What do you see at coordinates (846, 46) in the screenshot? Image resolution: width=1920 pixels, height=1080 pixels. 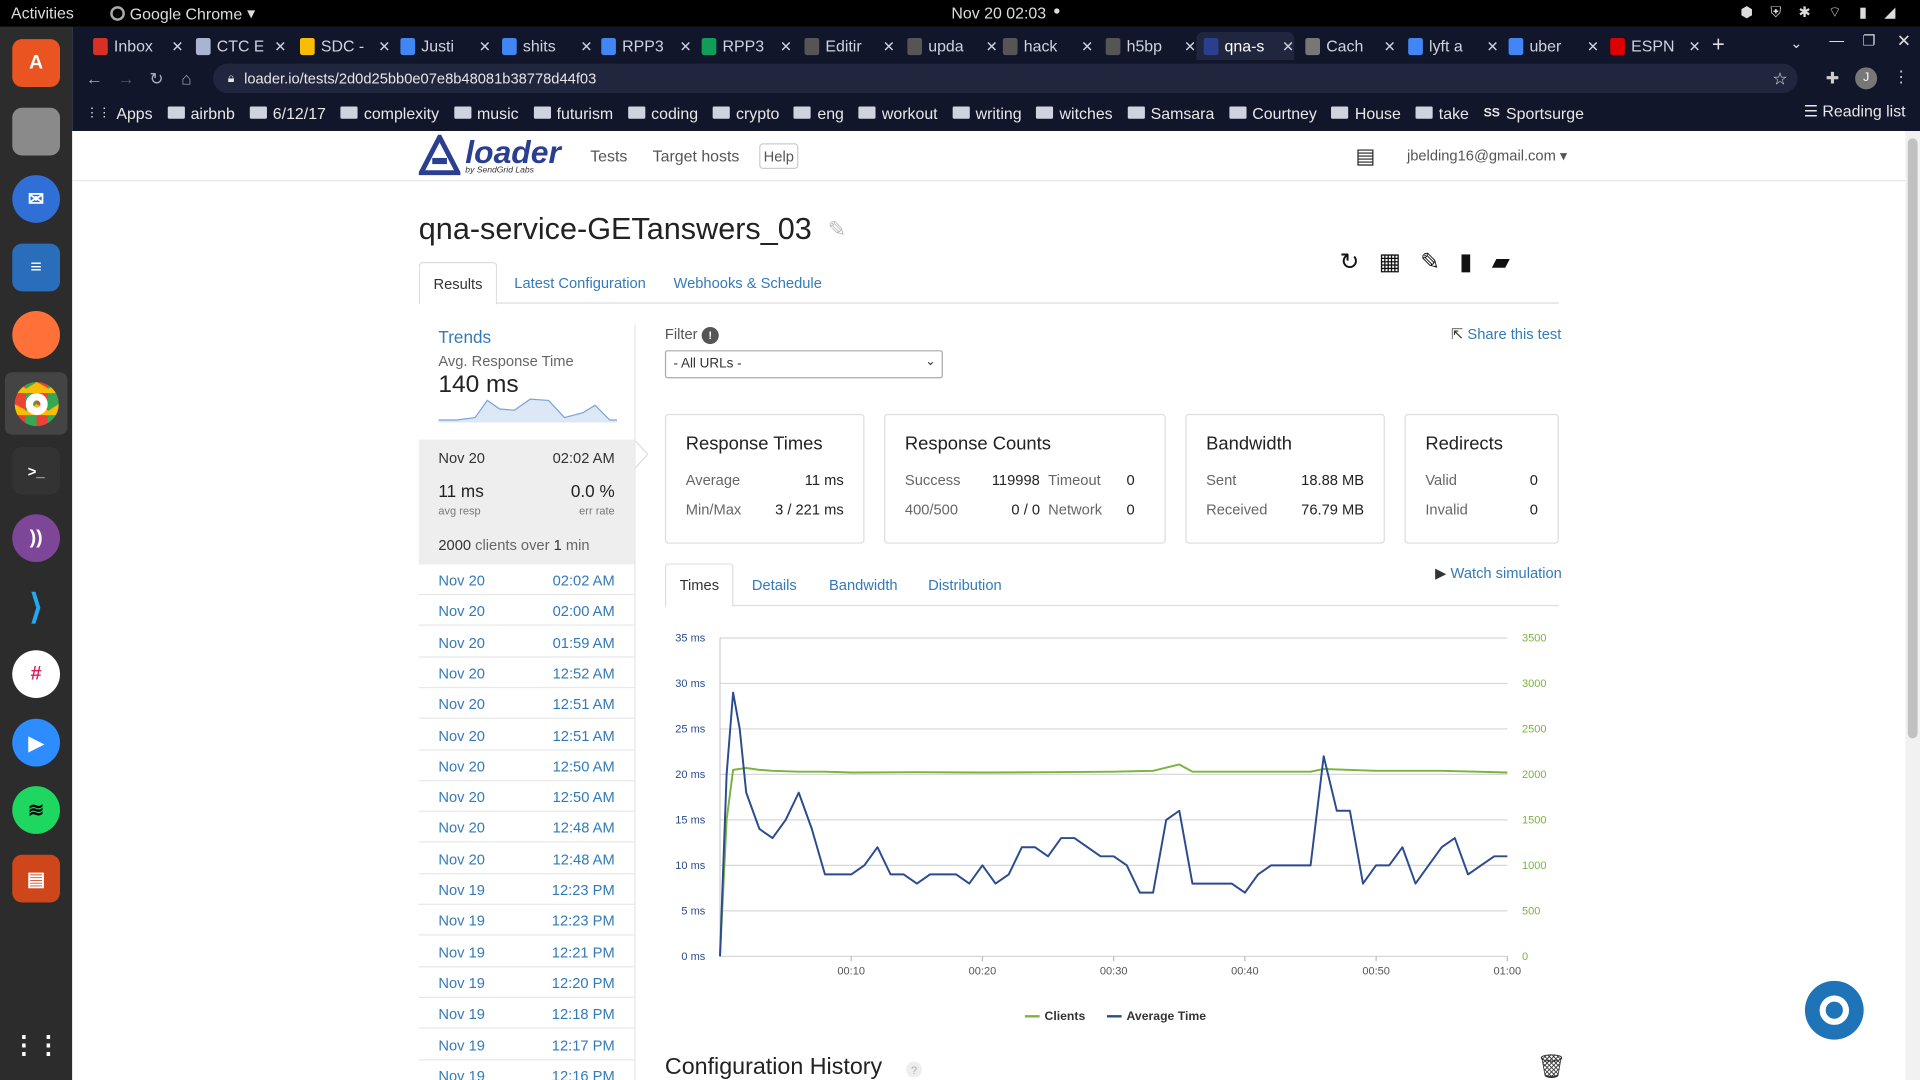 I see `browser-tab: Editir ✕` at bounding box center [846, 46].